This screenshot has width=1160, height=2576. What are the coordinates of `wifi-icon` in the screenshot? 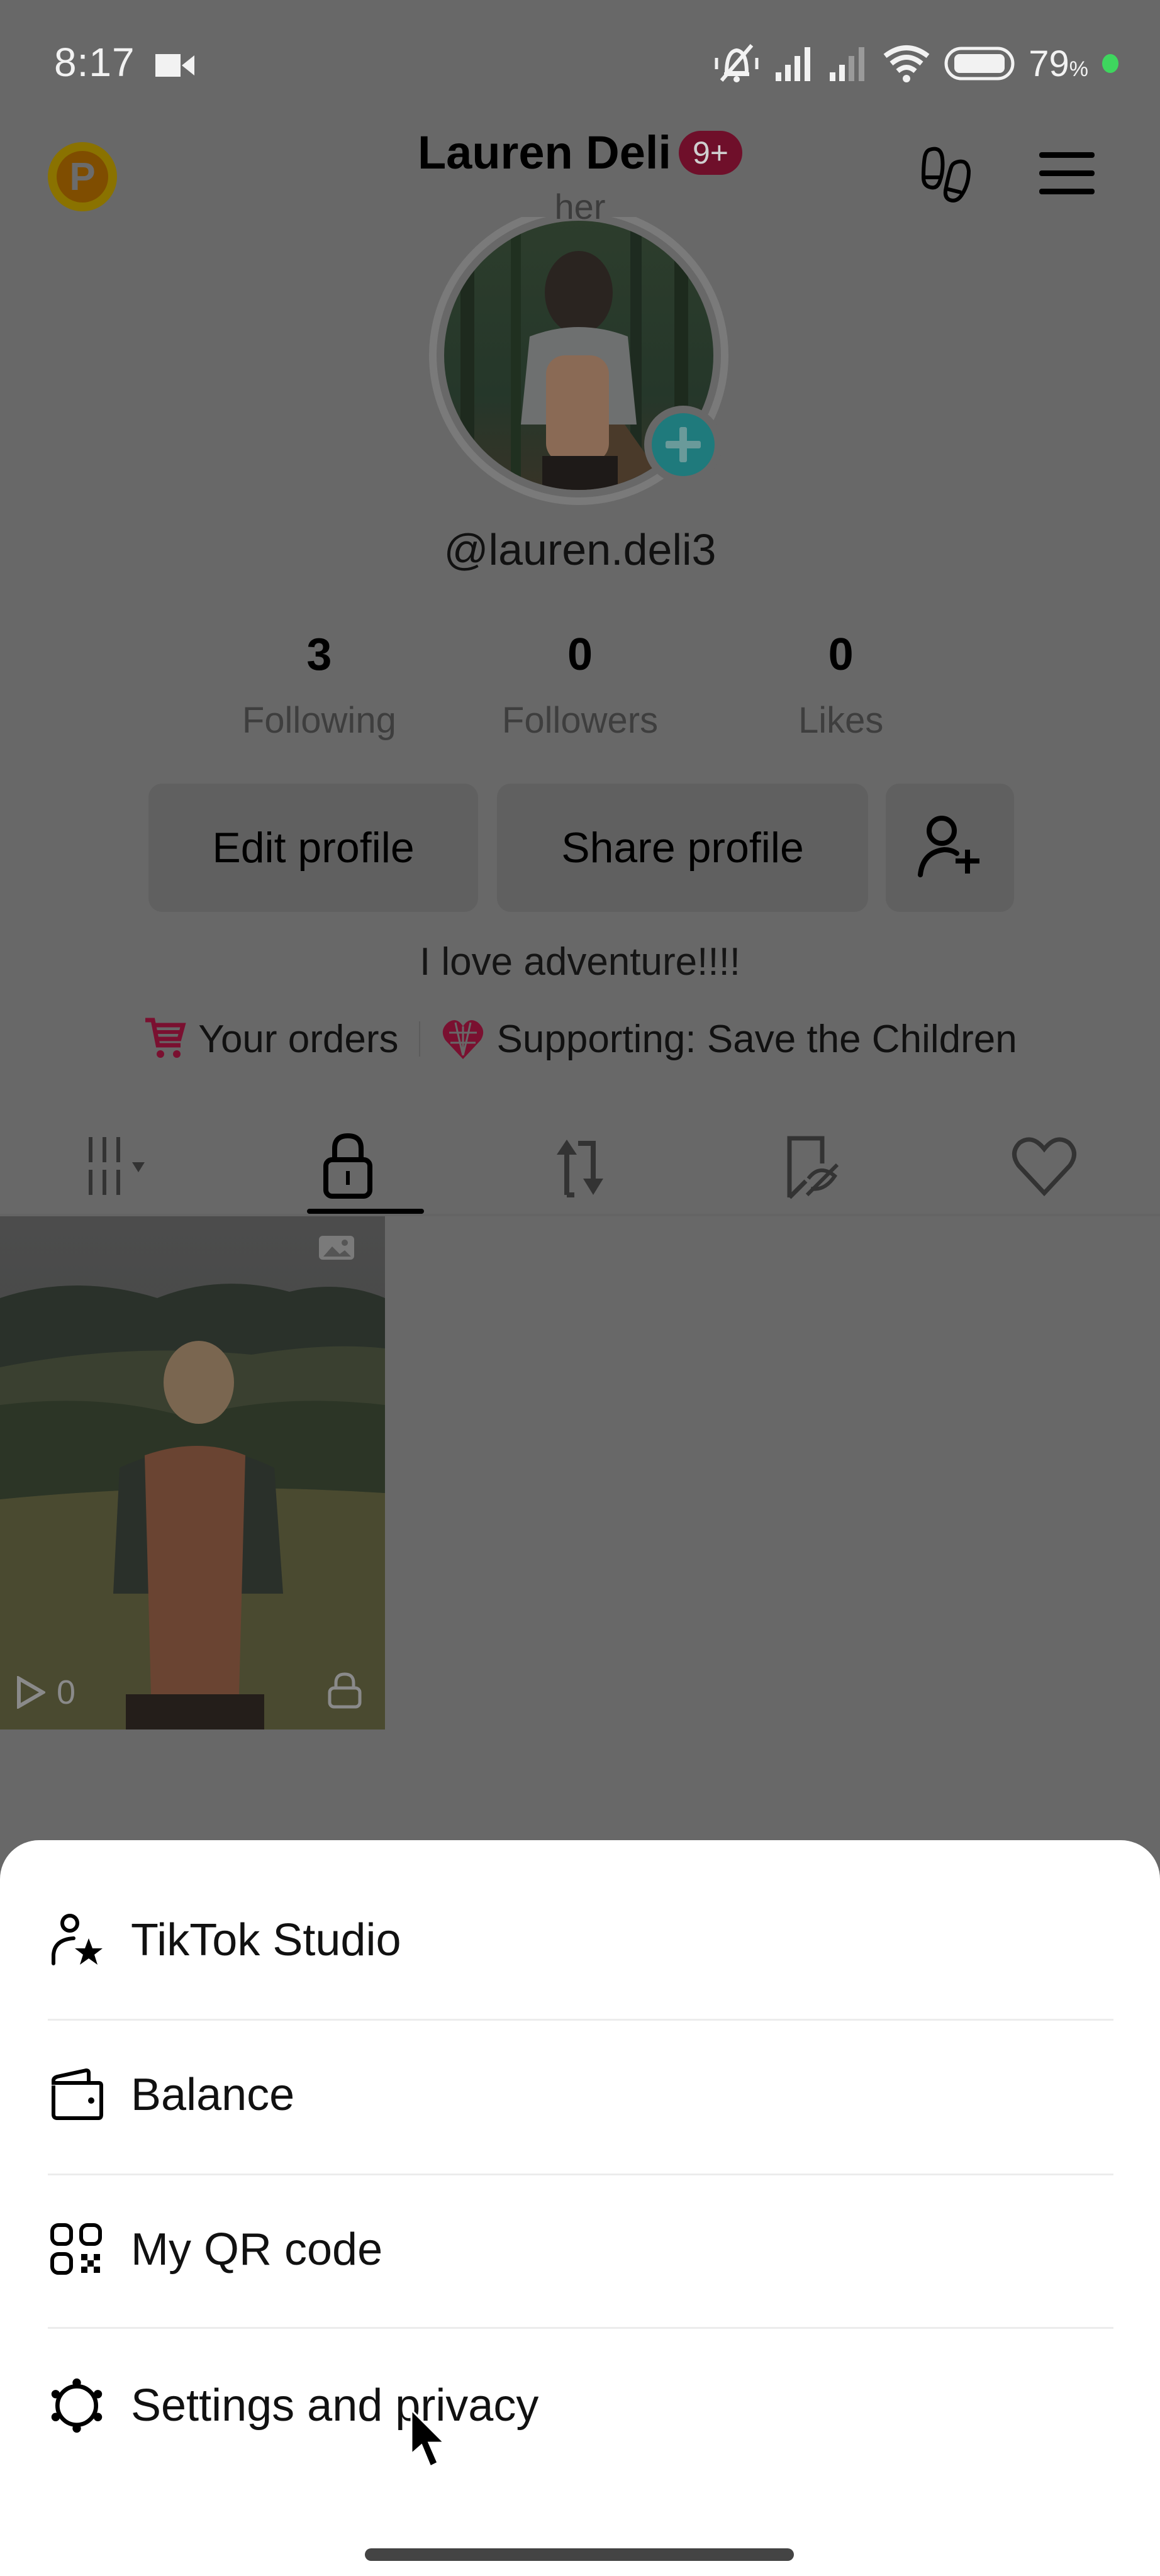 It's located at (906, 63).